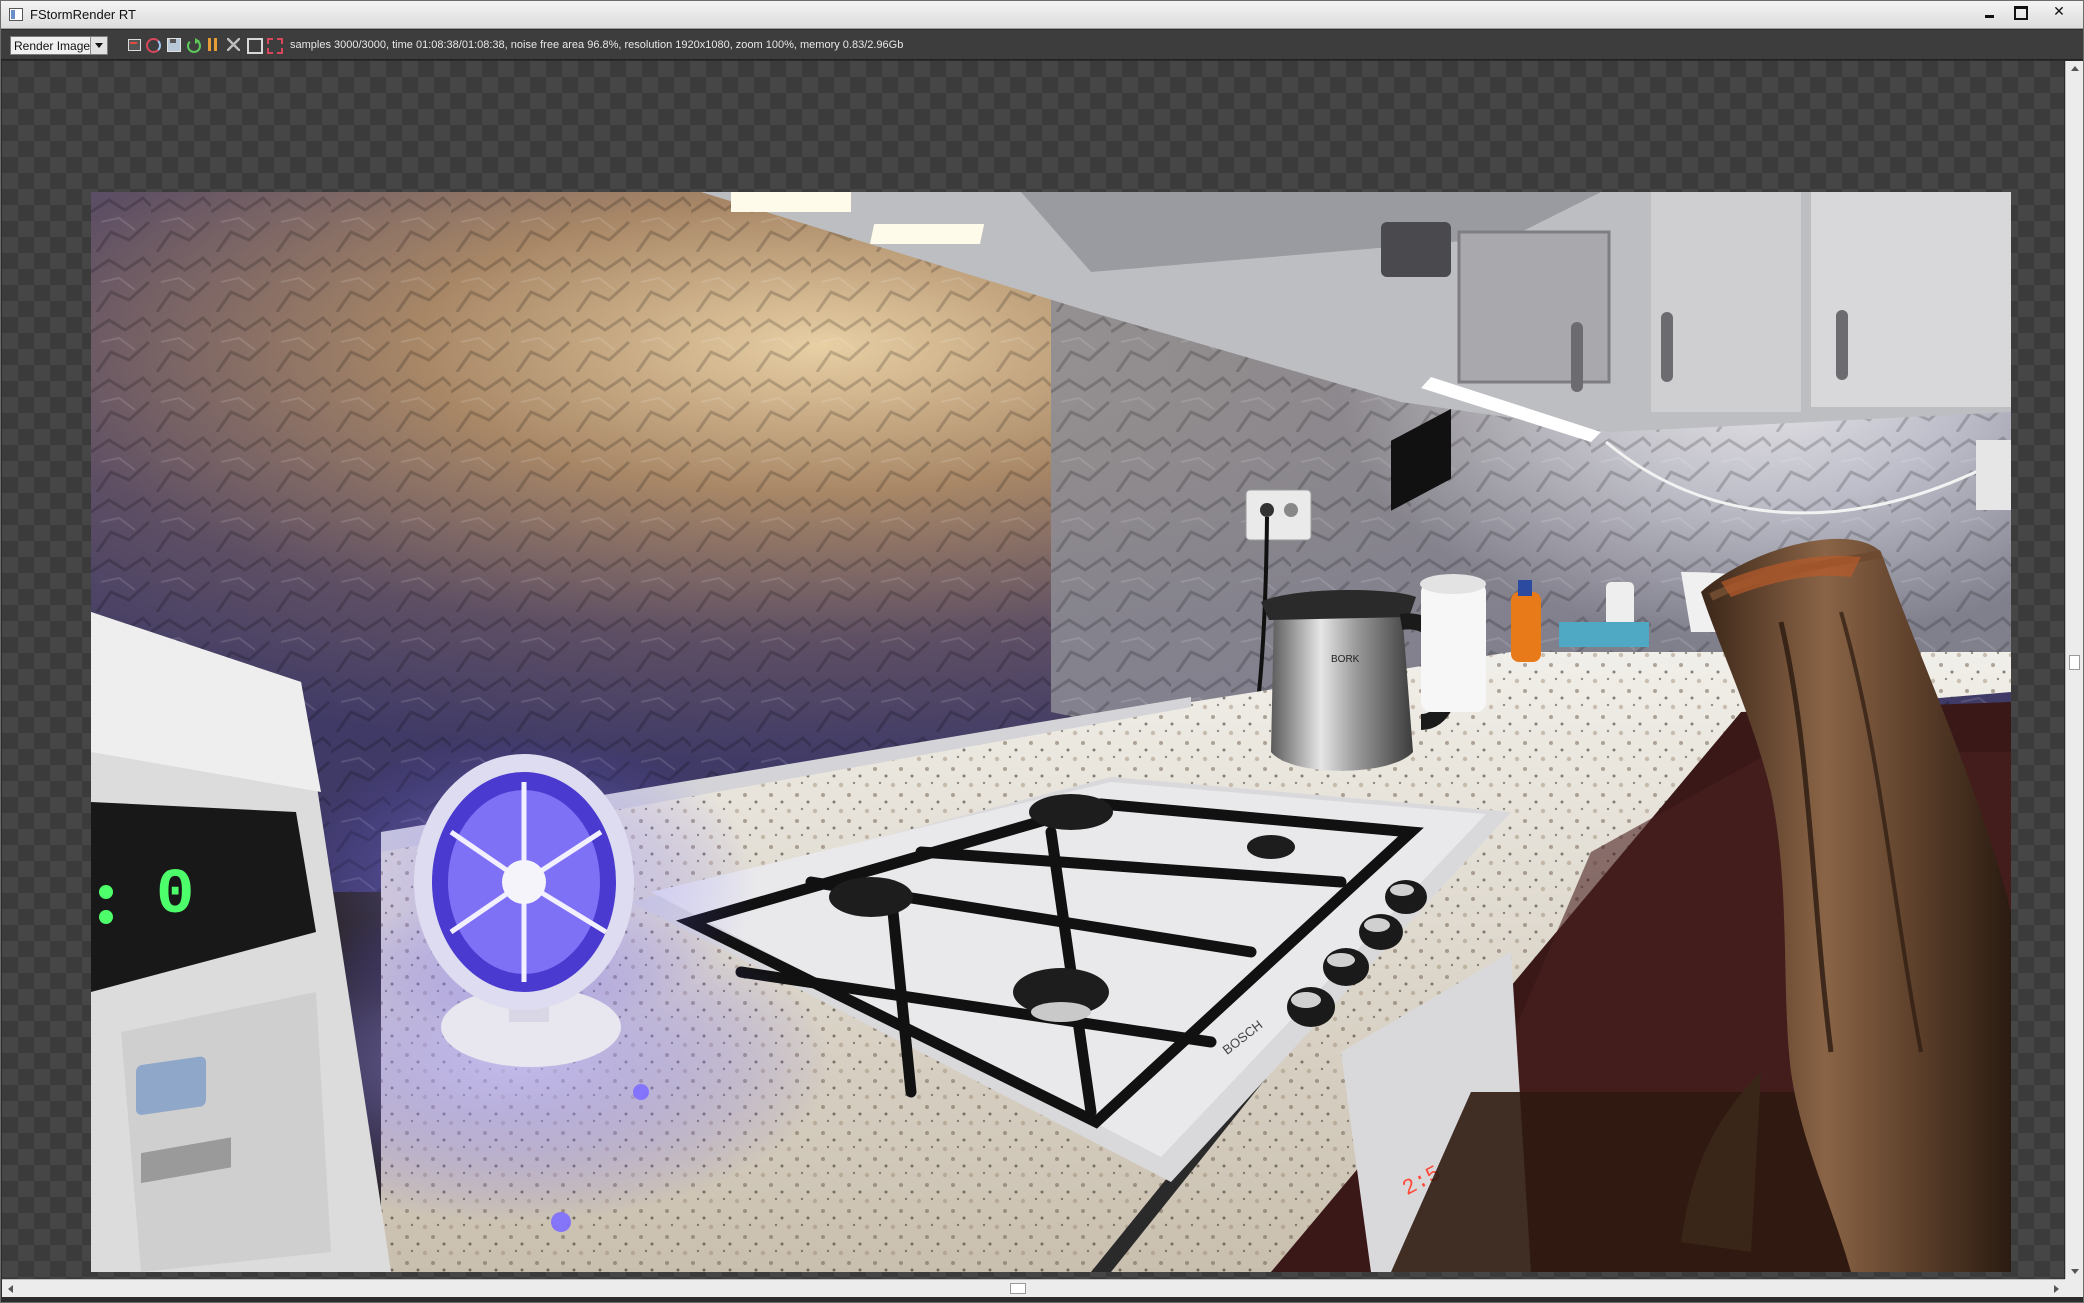 Image resolution: width=2084 pixels, height=1303 pixels. What do you see at coordinates (175, 896) in the screenshot?
I see `microwave-display-text: 0` at bounding box center [175, 896].